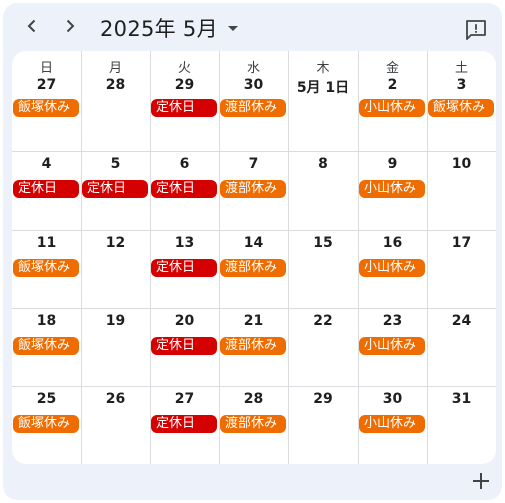 This screenshot has width=505, height=503. What do you see at coordinates (115, 399) in the screenshot?
I see `day-number: 26` at bounding box center [115, 399].